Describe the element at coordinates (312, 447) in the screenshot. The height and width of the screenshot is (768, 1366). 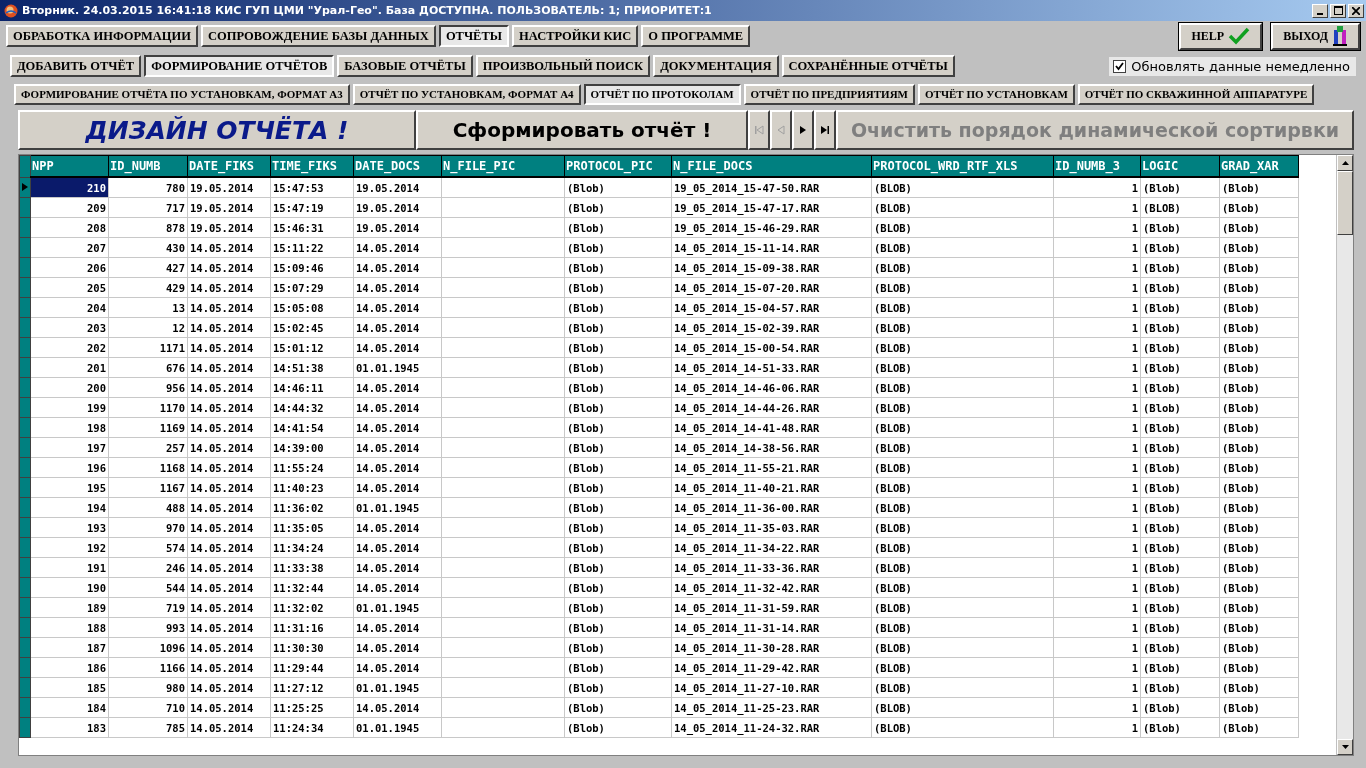
I see `table-cell: 14:39:00` at that location.